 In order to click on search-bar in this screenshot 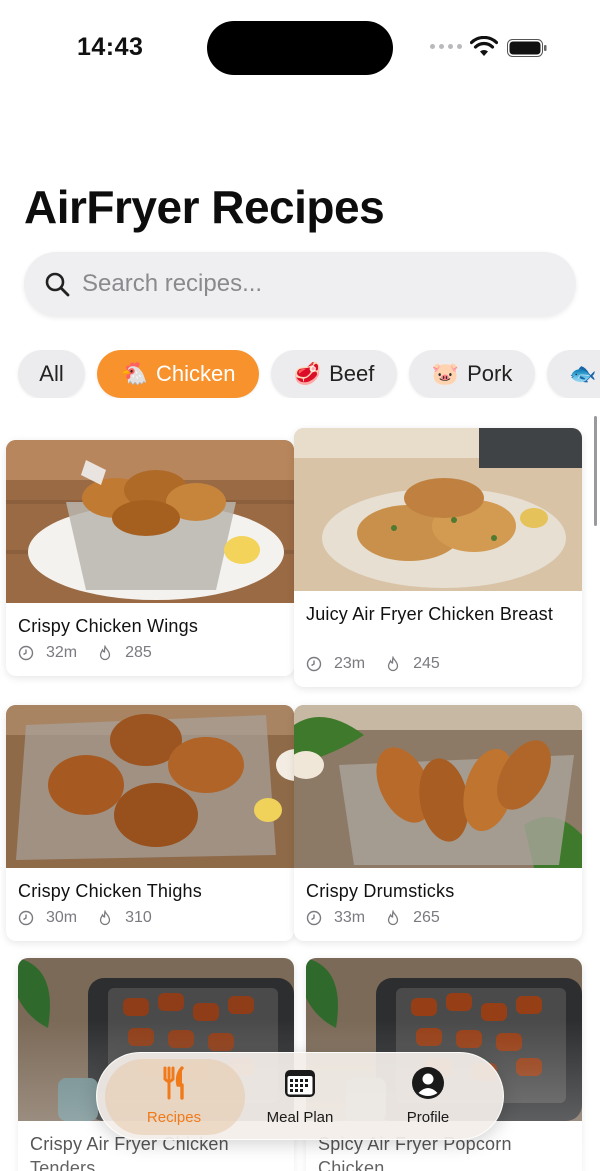, I will do `click(300, 284)`.